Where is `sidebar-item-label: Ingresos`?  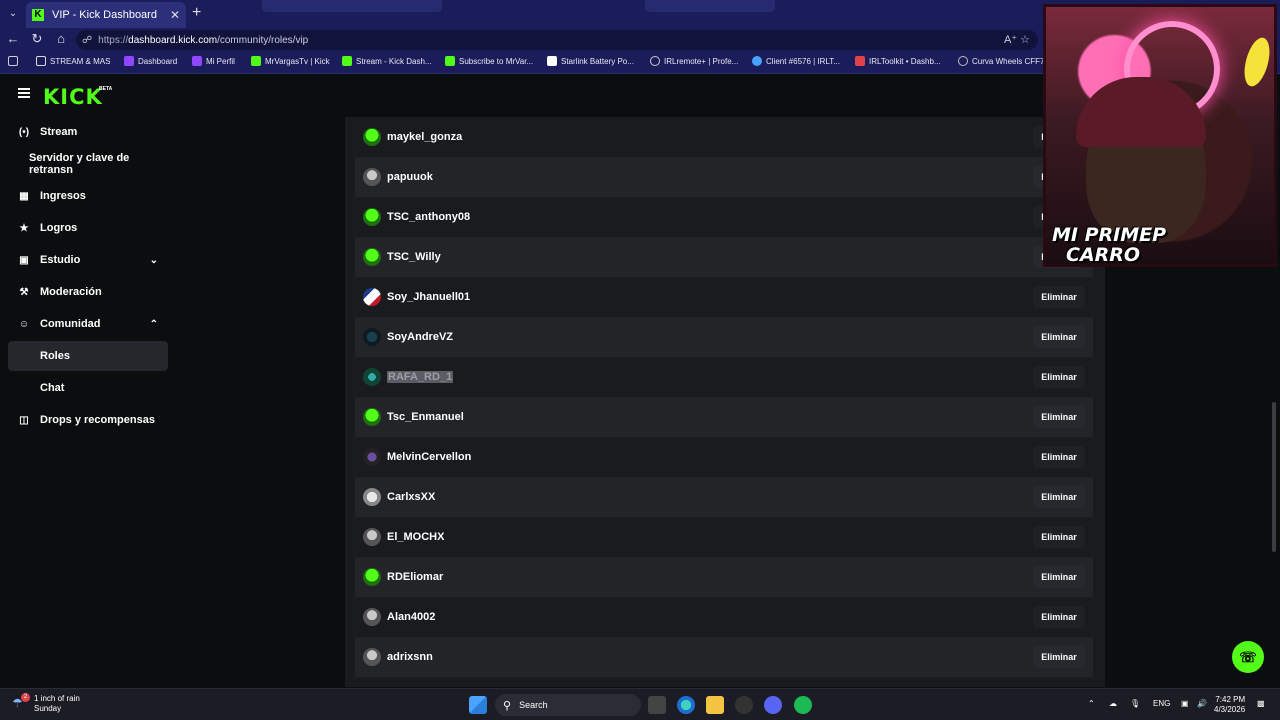 sidebar-item-label: Ingresos is located at coordinates (63, 196).